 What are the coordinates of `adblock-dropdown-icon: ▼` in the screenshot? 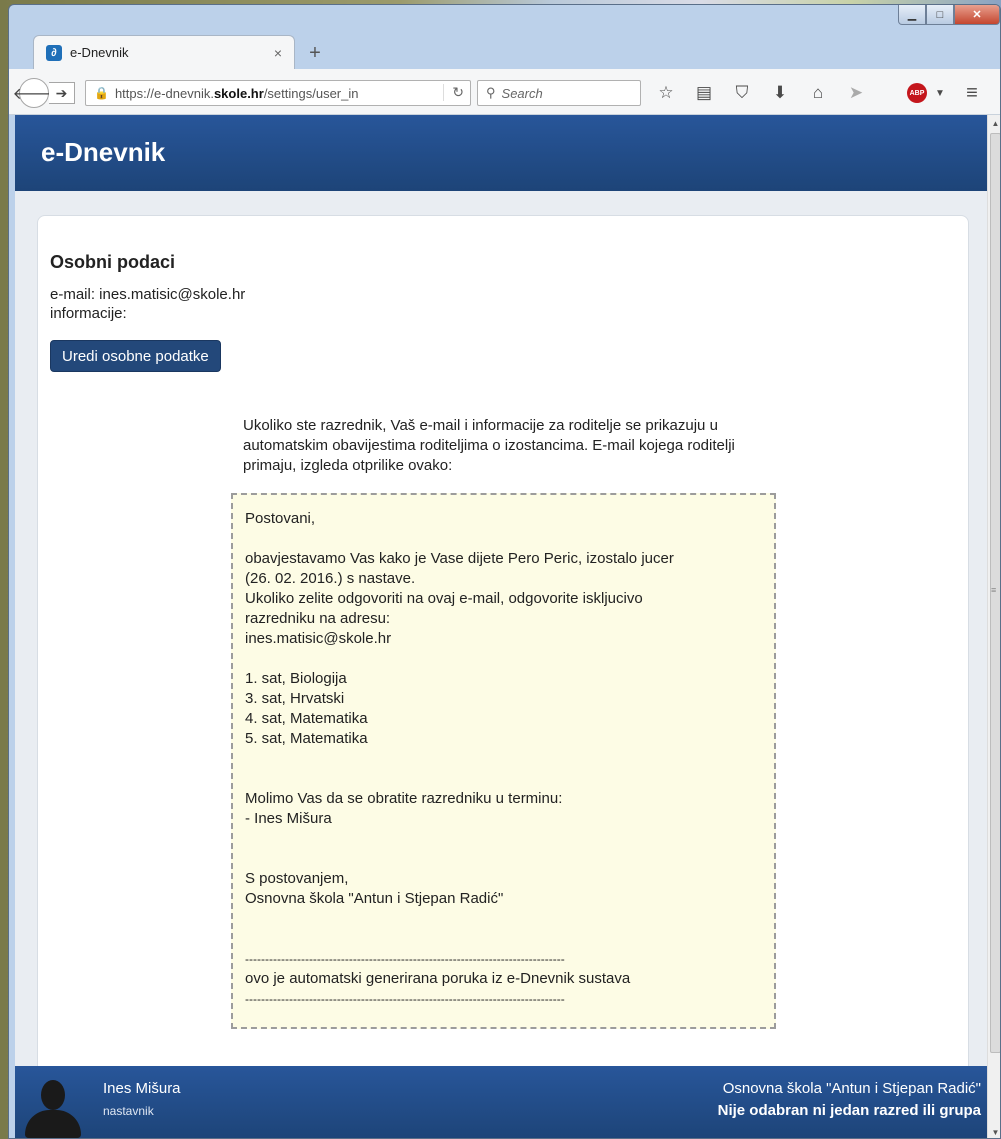 It's located at (940, 93).